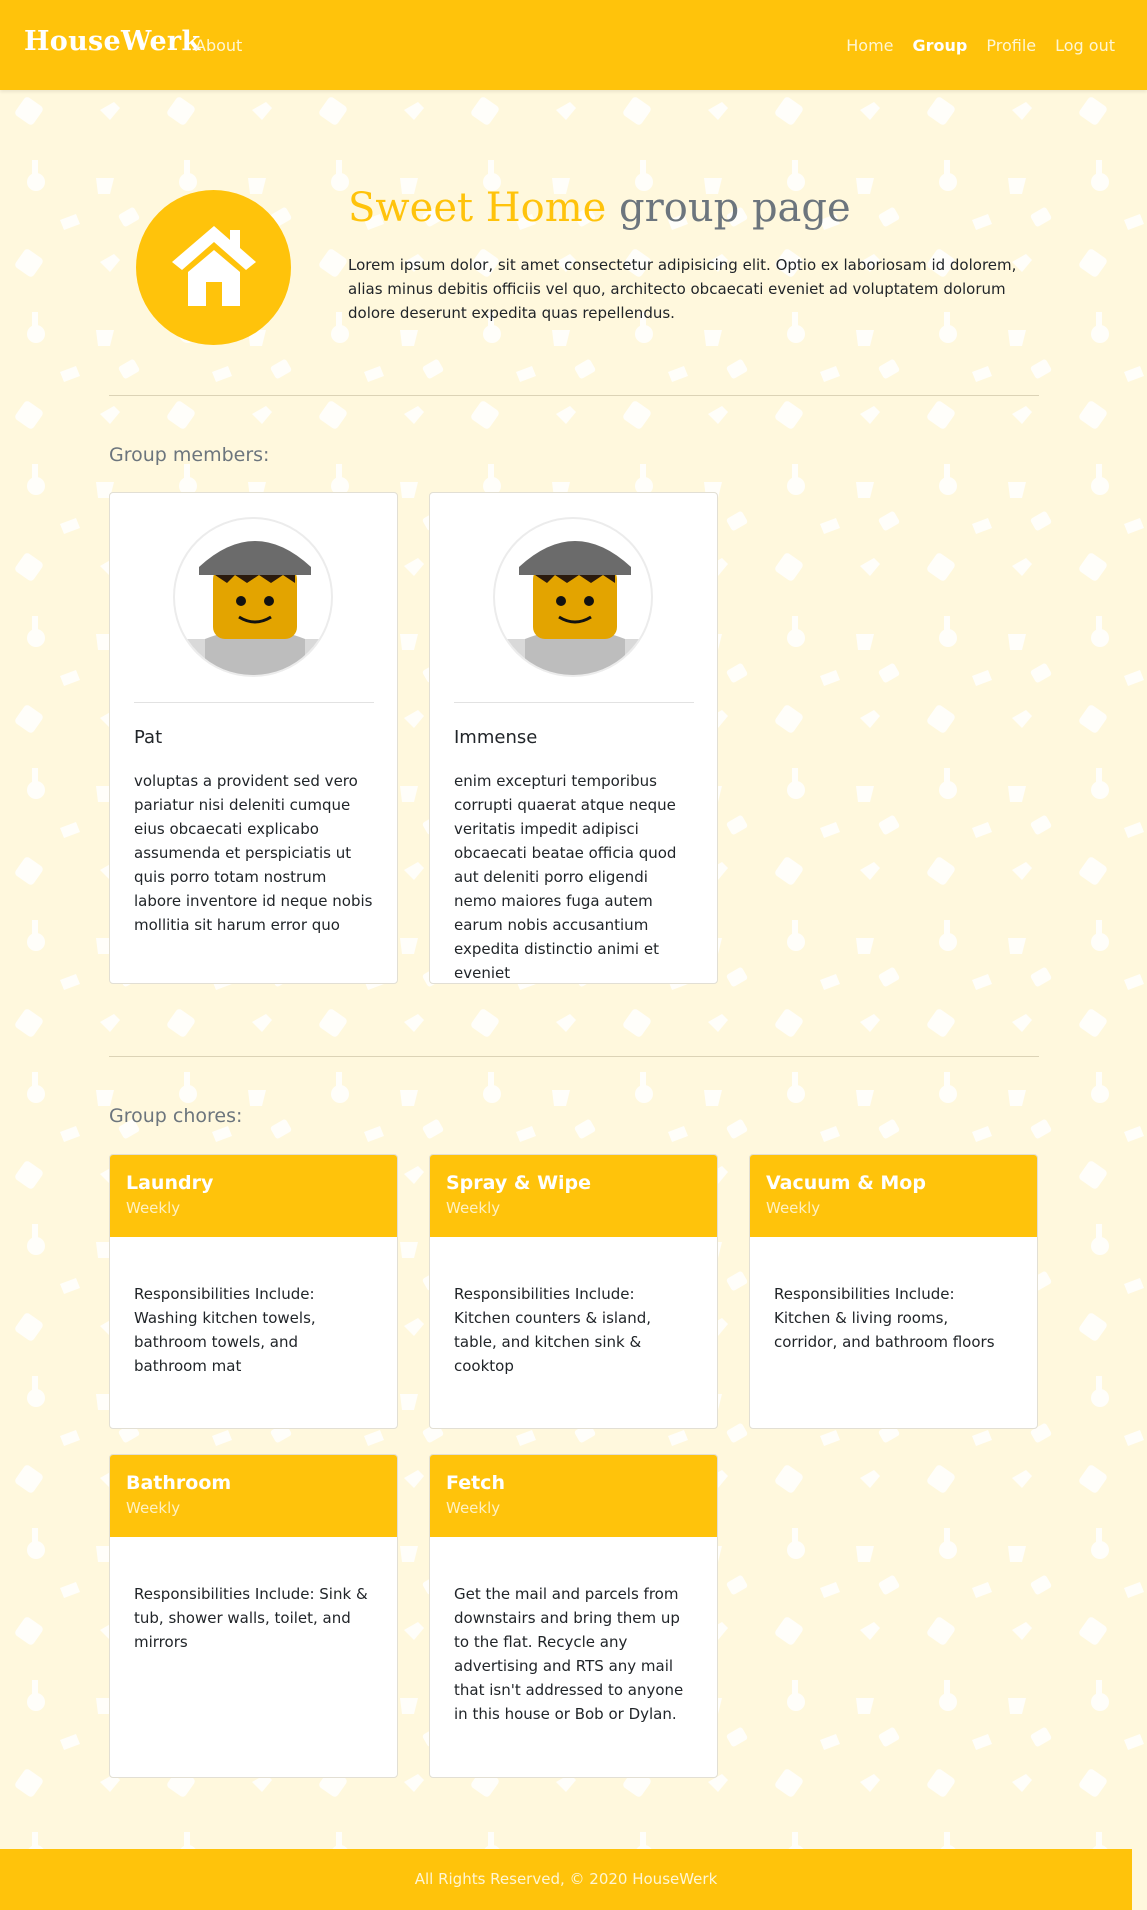  I want to click on group-house-avatar, so click(213, 267).